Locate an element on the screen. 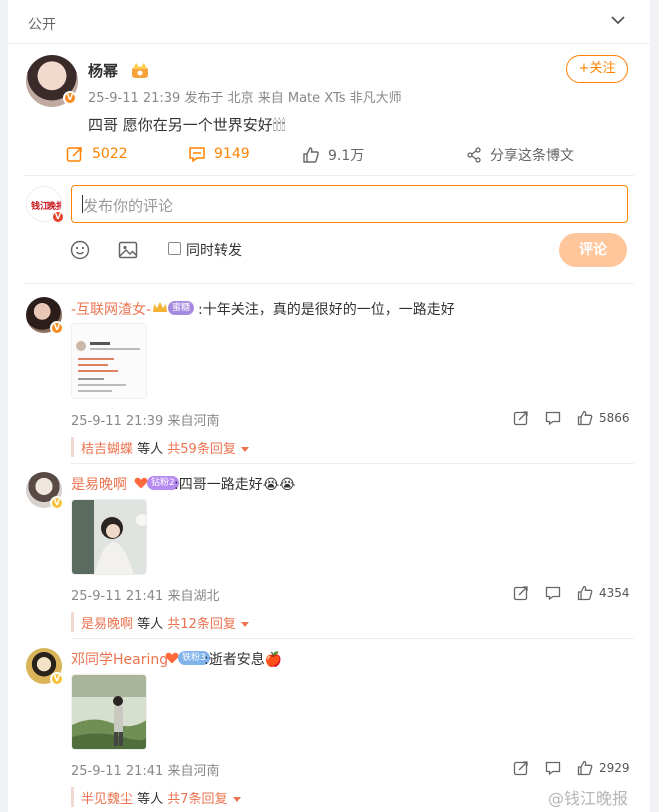 The width and height of the screenshot is (659, 812). chevron-down-icon is located at coordinates (618, 20).